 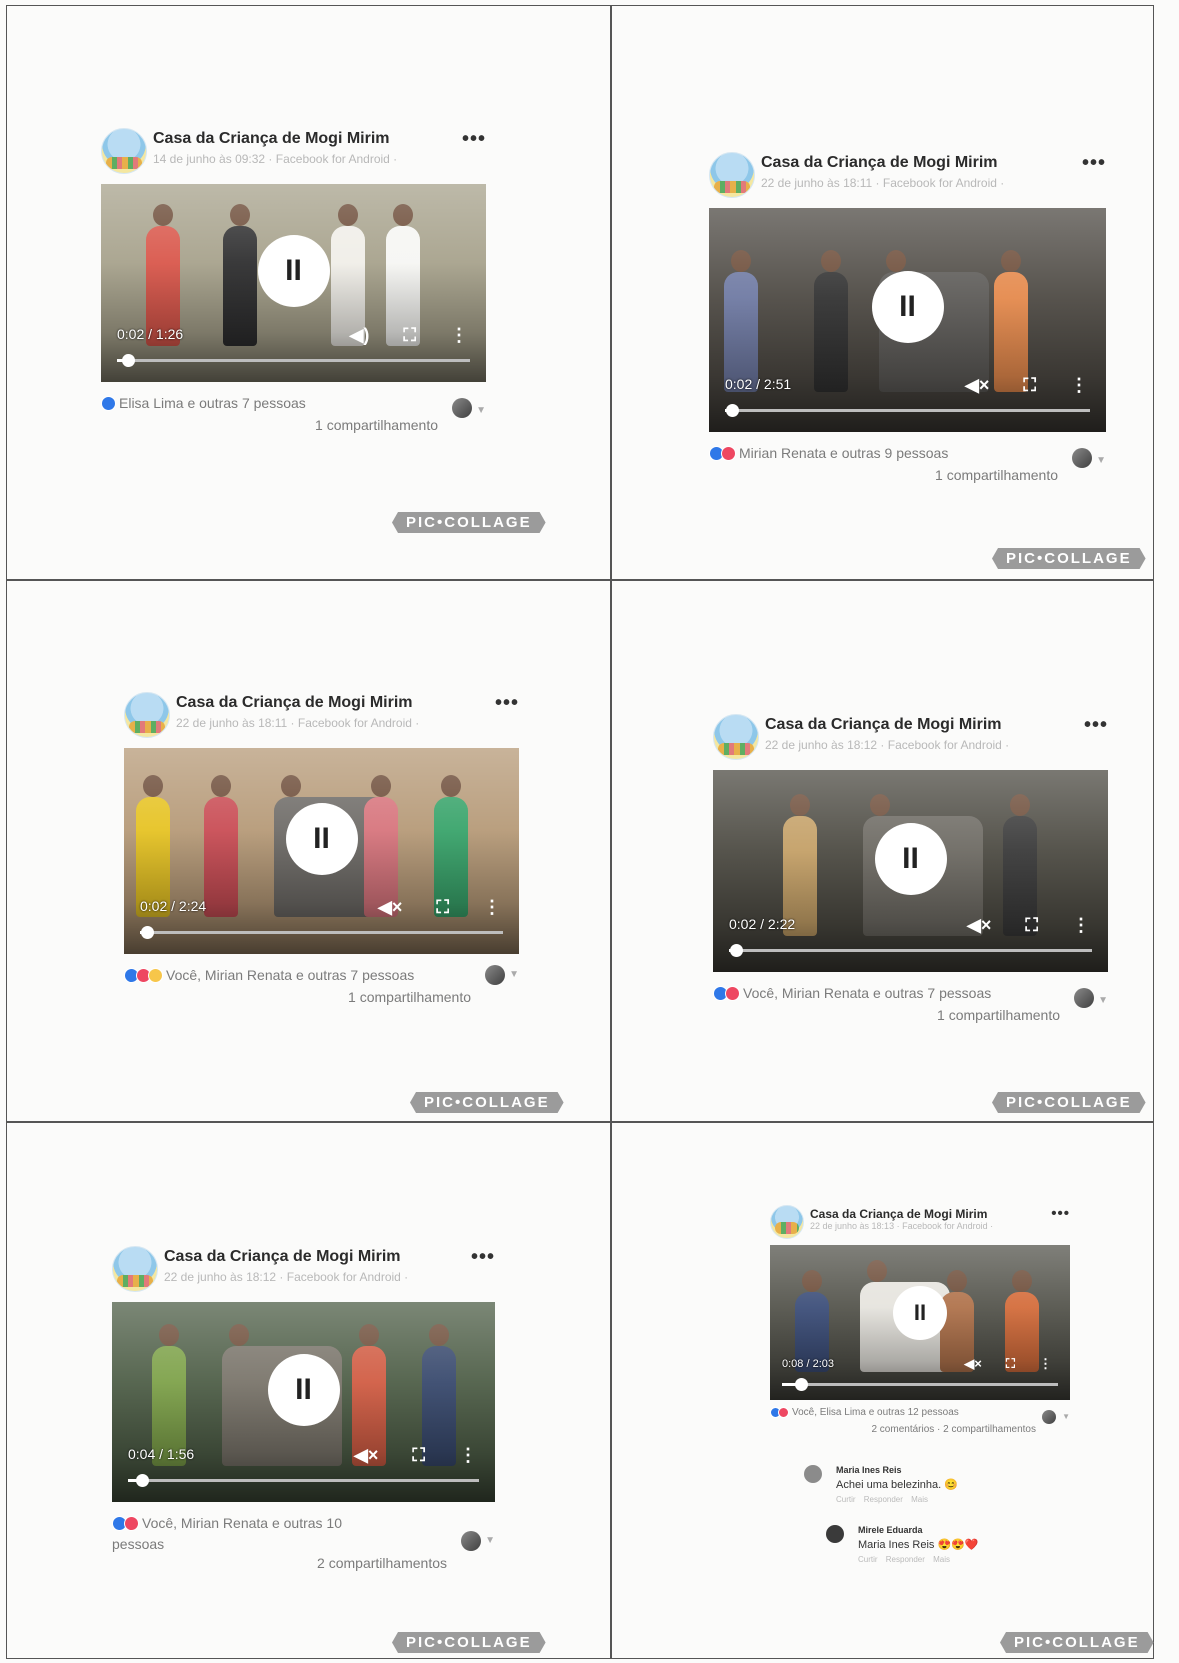 What do you see at coordinates (293, 406) in the screenshot?
I see `reaction-summary: Elisa Lima e outras 7 pessoas ▼` at bounding box center [293, 406].